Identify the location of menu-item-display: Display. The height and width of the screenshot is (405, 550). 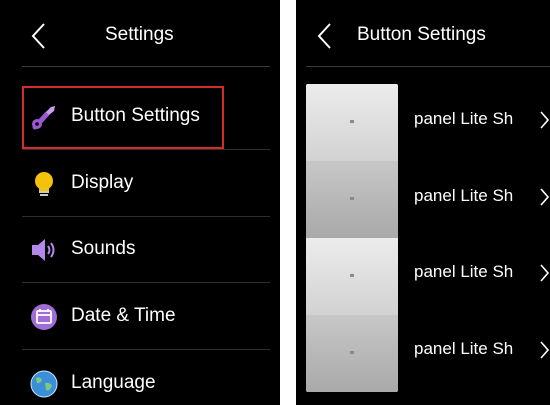
(146, 184).